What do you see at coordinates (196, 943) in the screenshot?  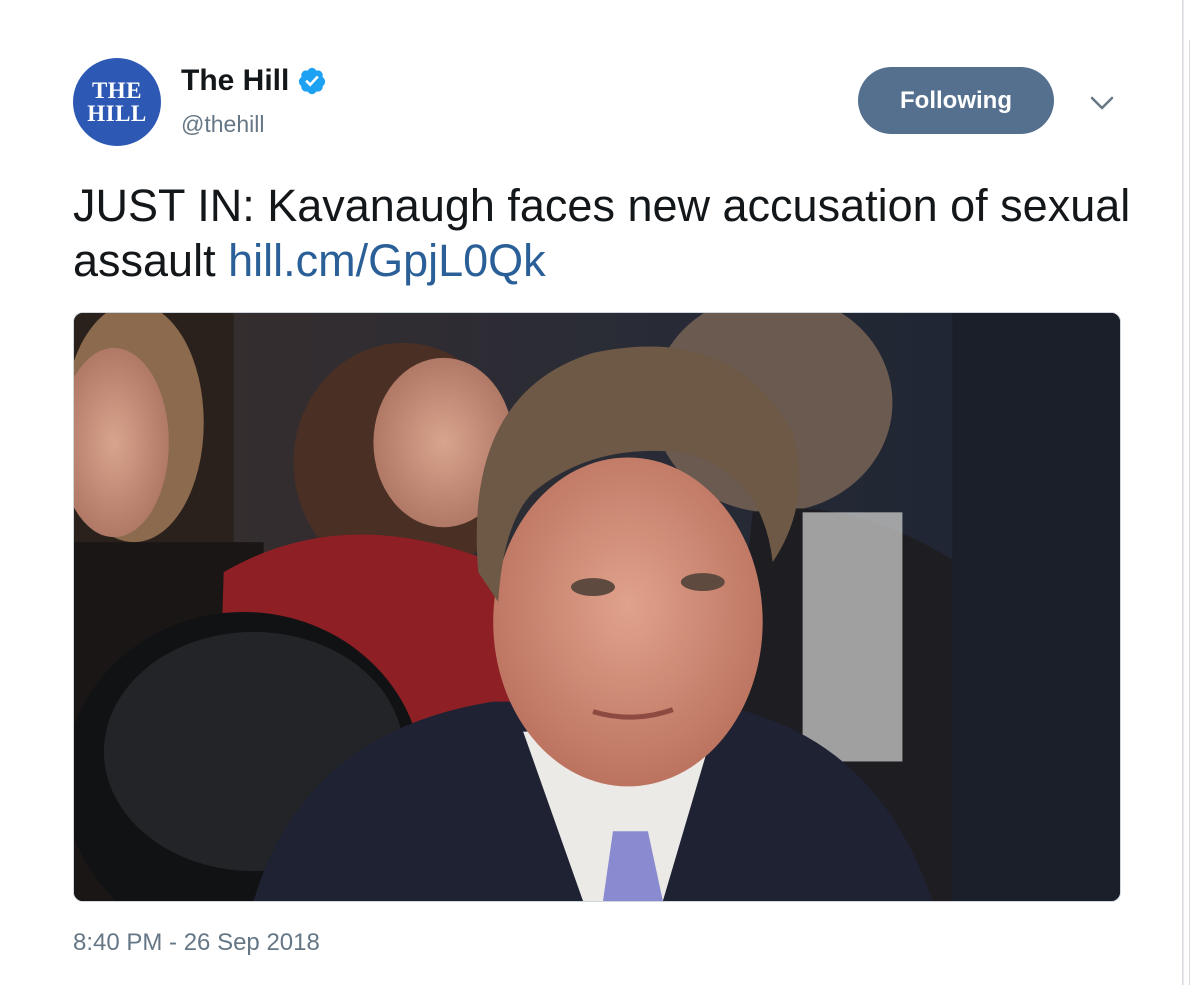 I see `tweet-timestamp: 8:40 PM - 26 Sep 2018` at bounding box center [196, 943].